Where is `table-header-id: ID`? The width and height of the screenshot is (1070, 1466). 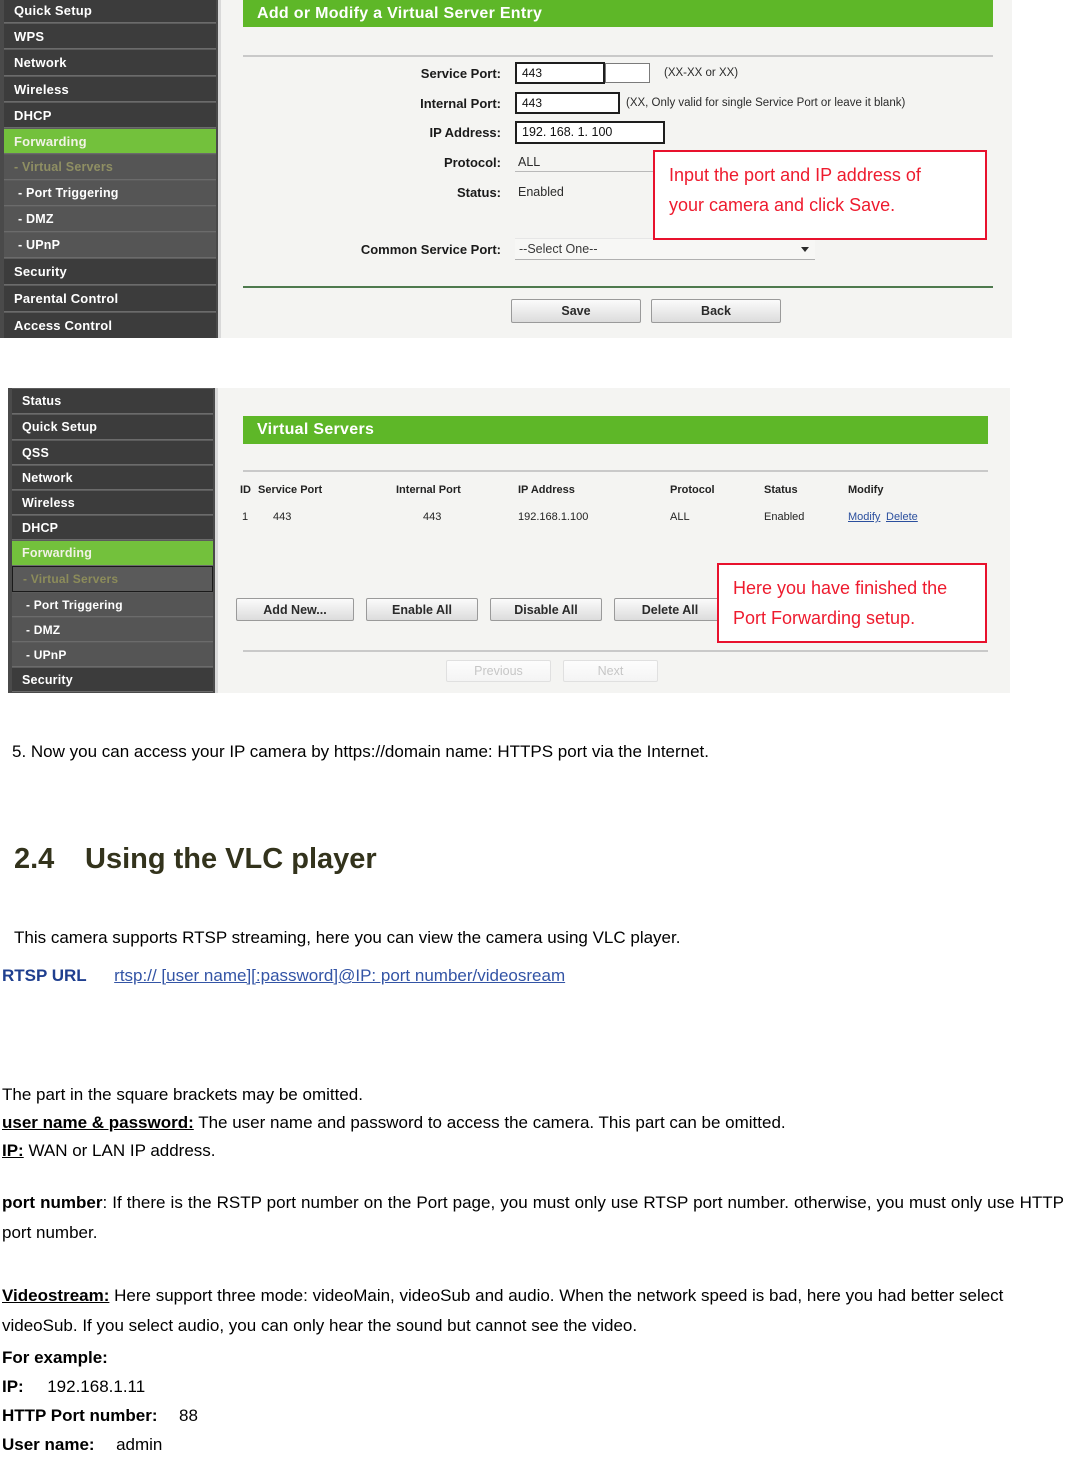
table-header-id: ID is located at coordinates (245, 490).